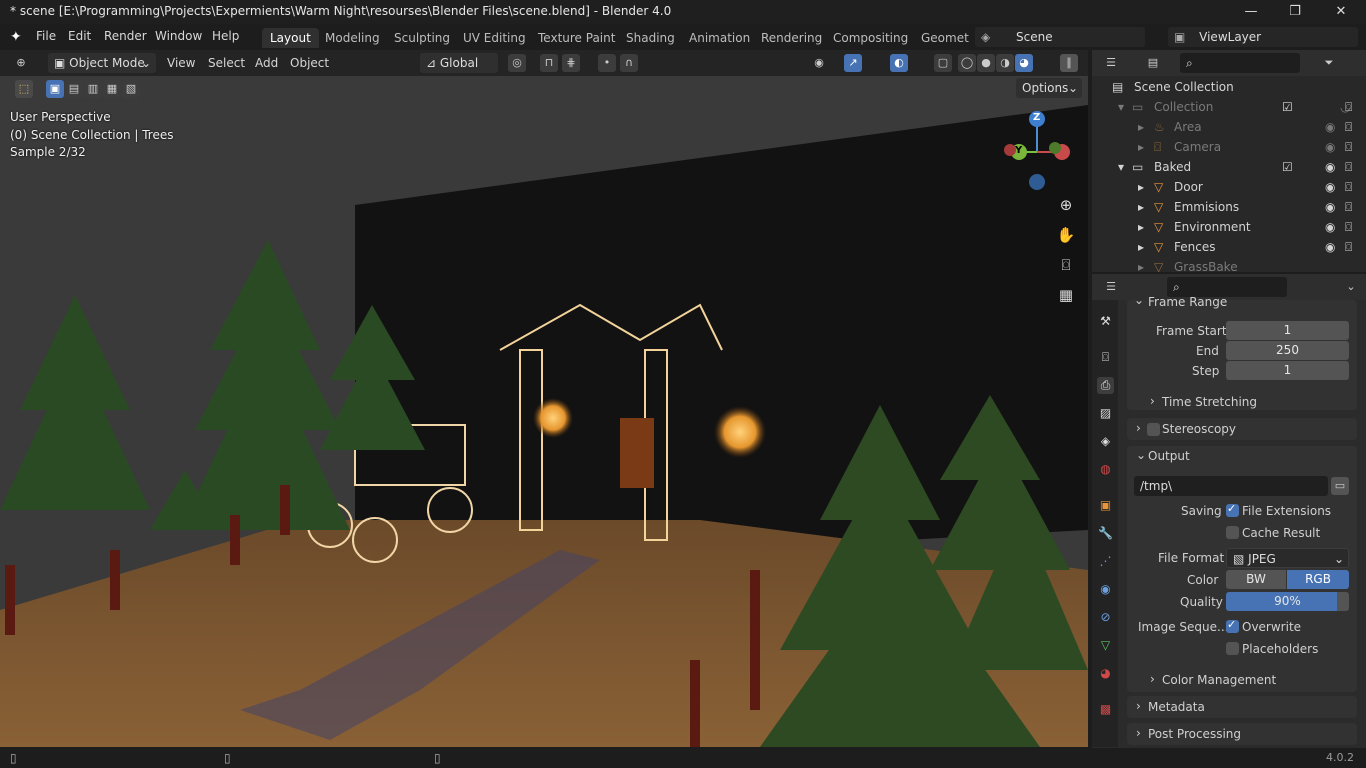  Describe the element at coordinates (1229, 187) in the screenshot. I see `outliner-row: ▸ ▽ Door ◉ ⌼` at that location.